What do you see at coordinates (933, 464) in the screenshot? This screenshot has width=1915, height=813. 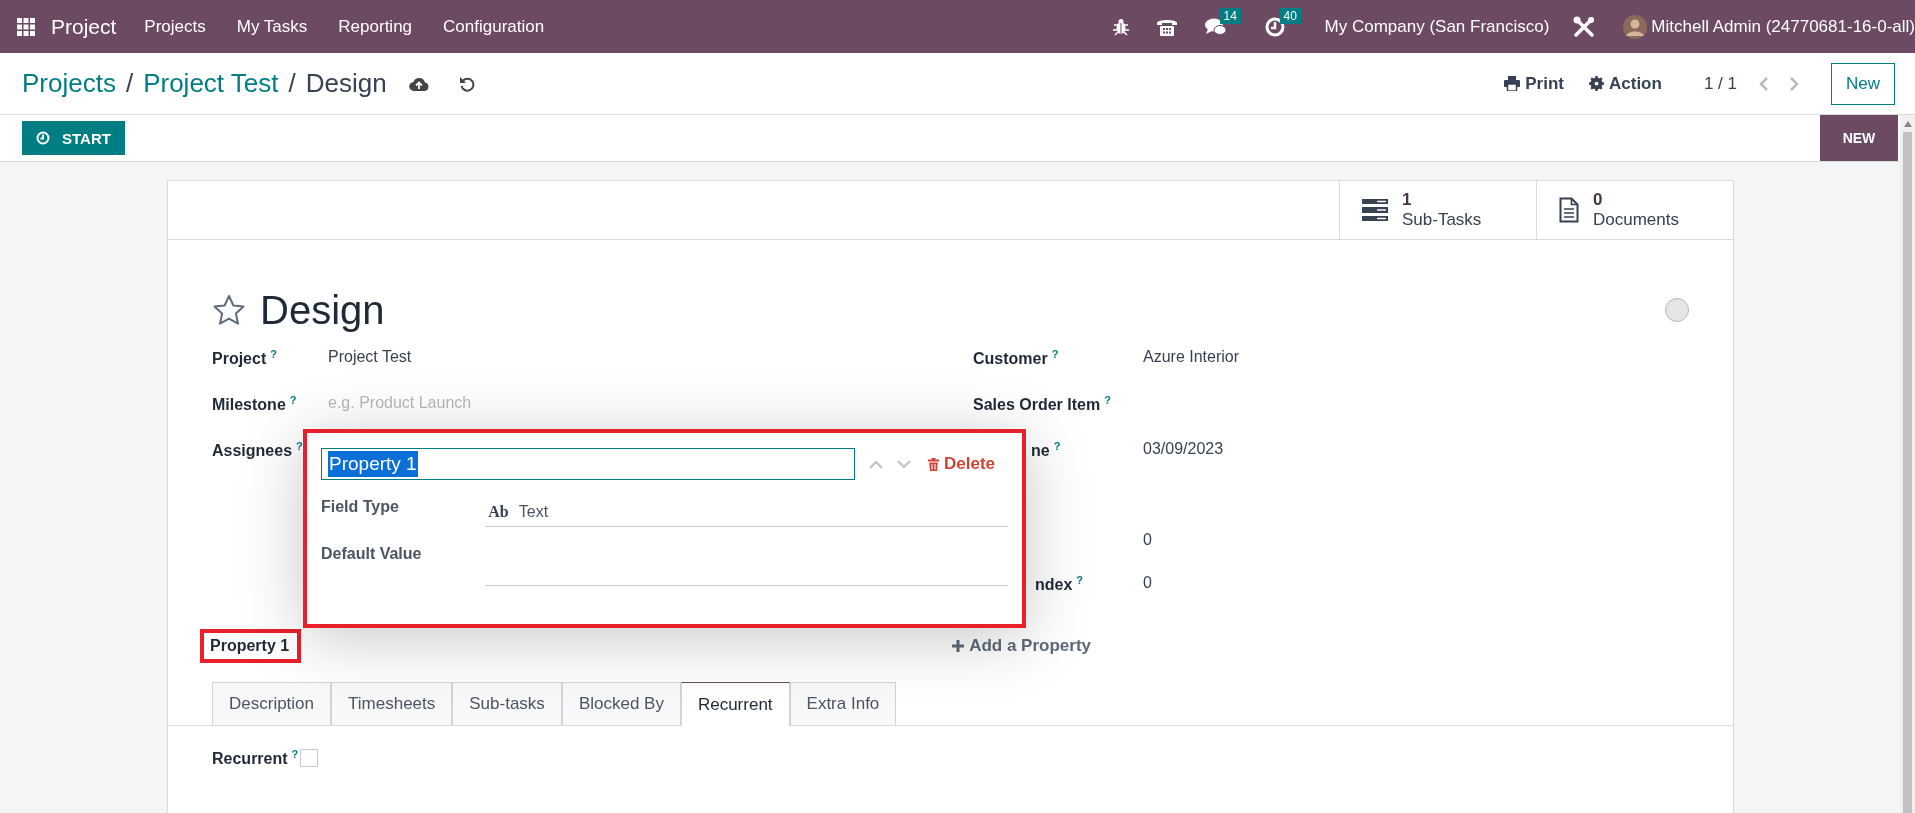 I see `trash-icon` at bounding box center [933, 464].